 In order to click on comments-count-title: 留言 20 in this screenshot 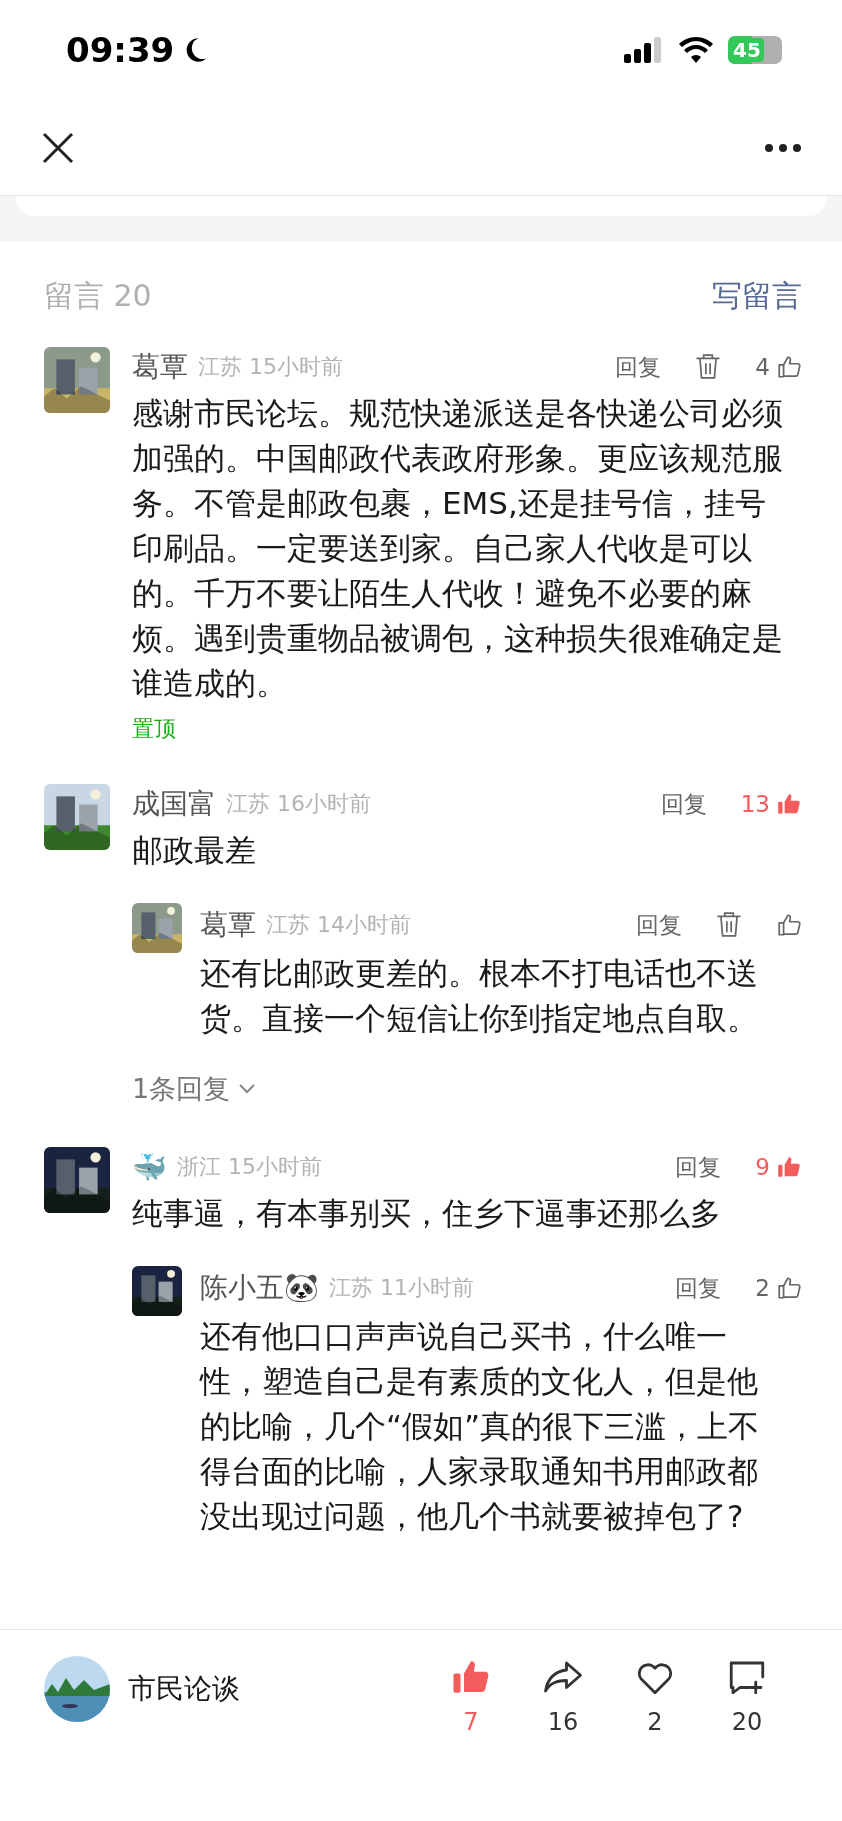, I will do `click(98, 296)`.